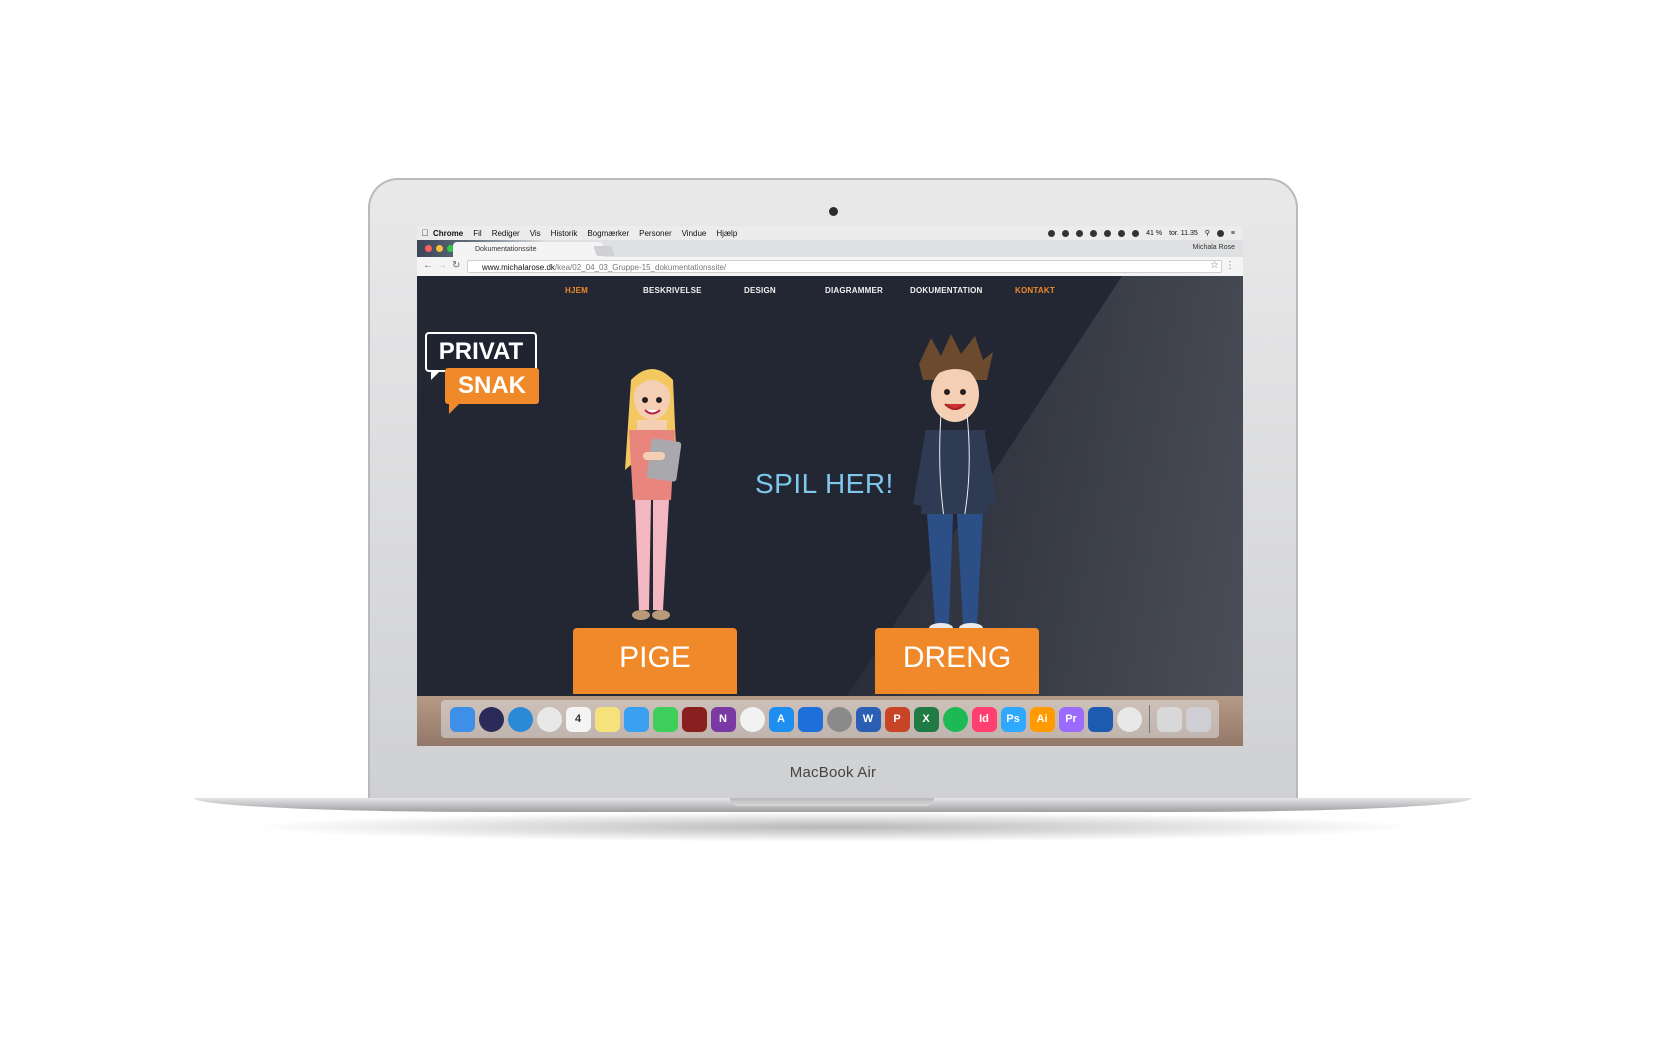 Image resolution: width=1666 pixels, height=1050 pixels. Describe the element at coordinates (477, 233) in the screenshot. I see `menu-item-fil: Fil` at that location.